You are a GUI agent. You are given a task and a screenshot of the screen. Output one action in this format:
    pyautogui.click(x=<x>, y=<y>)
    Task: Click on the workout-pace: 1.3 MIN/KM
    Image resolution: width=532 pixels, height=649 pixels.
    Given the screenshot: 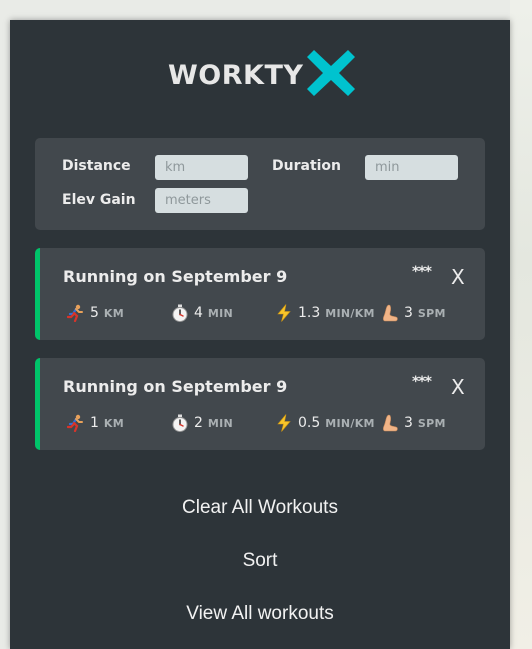 What is the action you would take?
    pyautogui.click(x=325, y=313)
    